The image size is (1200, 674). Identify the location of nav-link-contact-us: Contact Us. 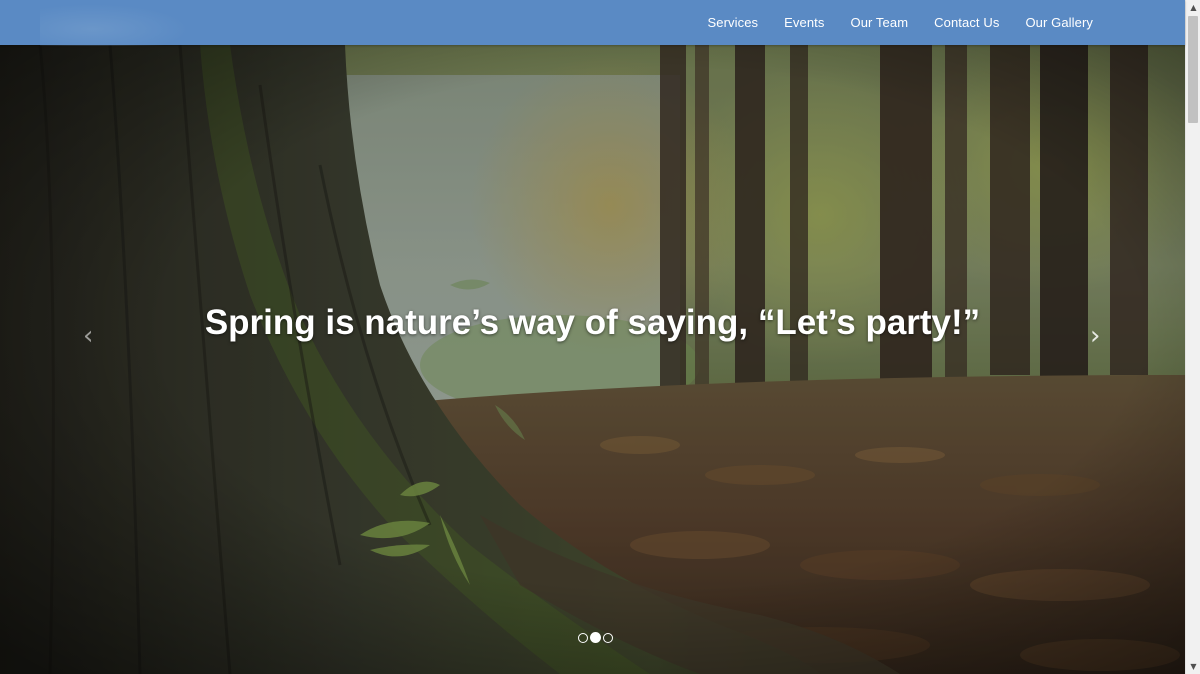
(966, 22).